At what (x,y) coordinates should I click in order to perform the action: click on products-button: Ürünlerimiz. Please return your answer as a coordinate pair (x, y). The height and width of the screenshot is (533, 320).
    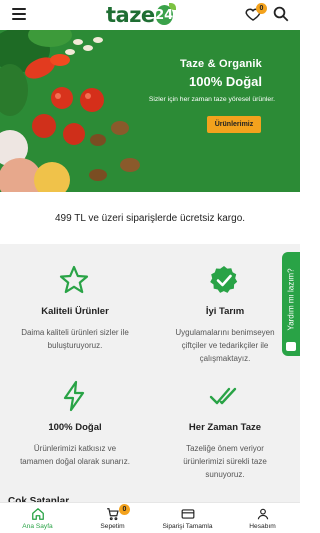
    Looking at the image, I should click on (234, 124).